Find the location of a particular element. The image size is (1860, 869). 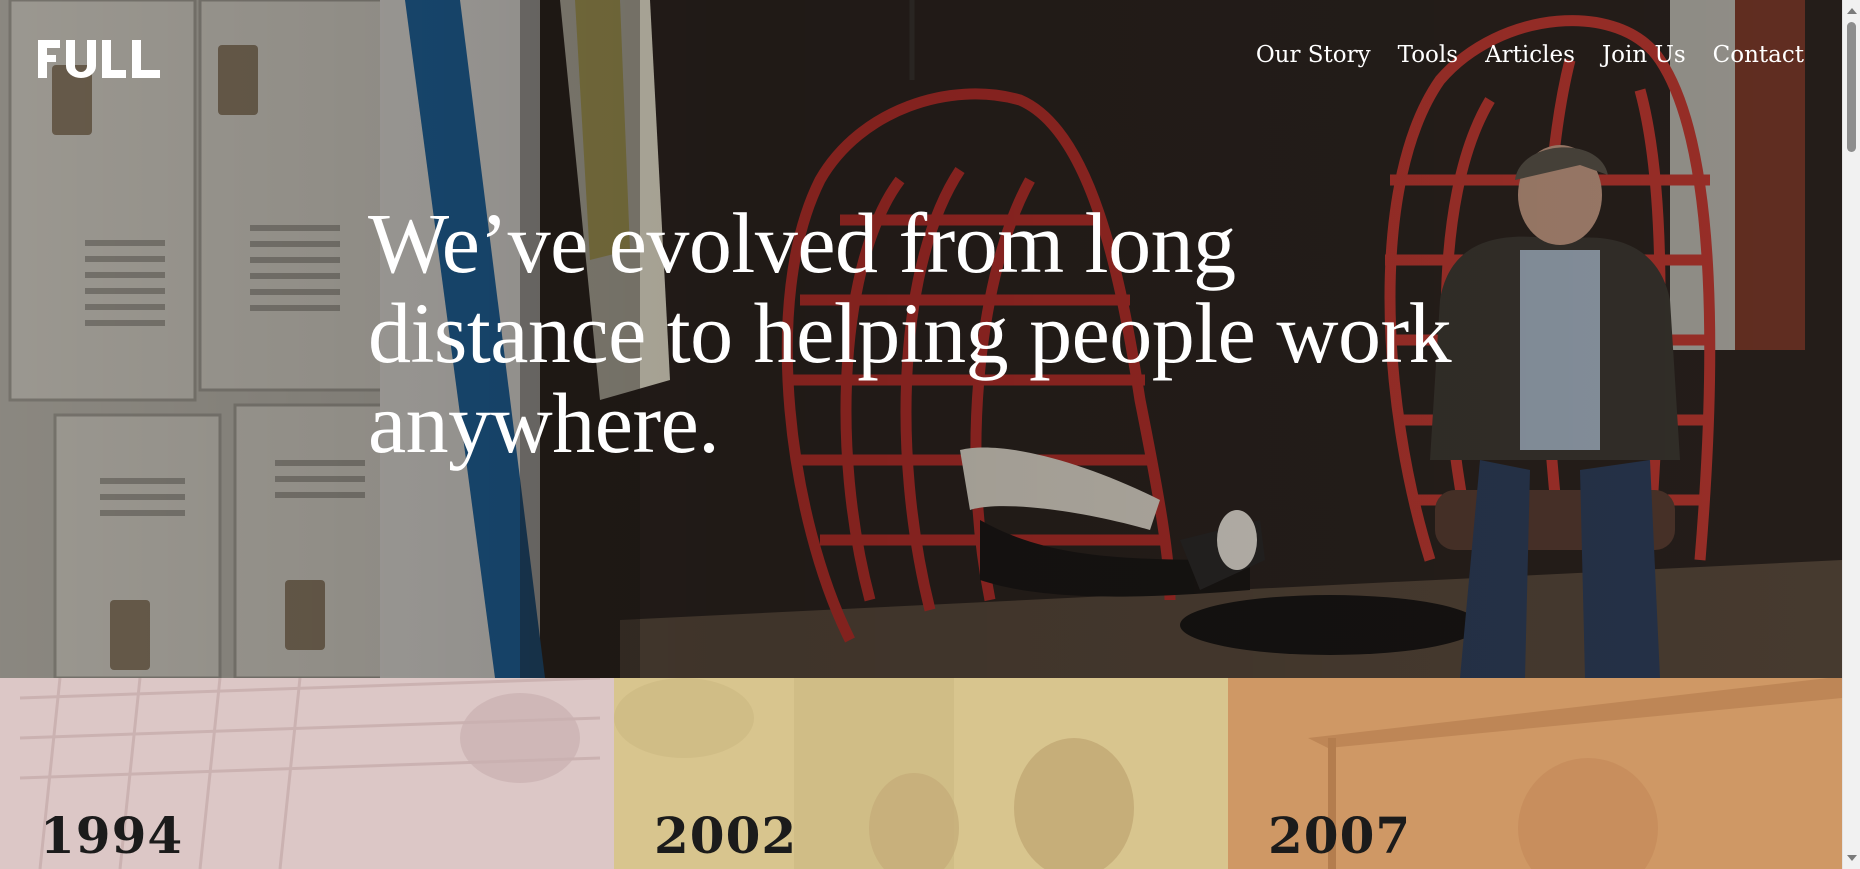

timeline-card-2007: 2007 is located at coordinates (1535, 773).